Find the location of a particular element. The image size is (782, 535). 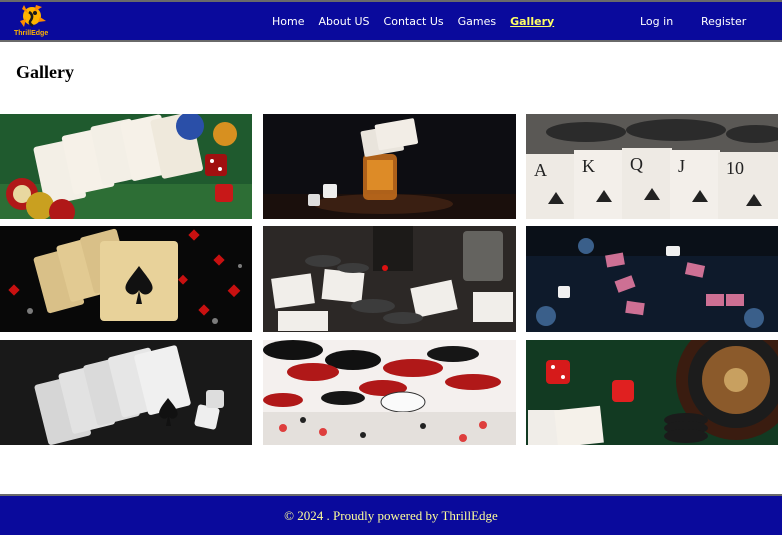

main-nav: Home About US Contact Us Games Gallery is located at coordinates (420, 21).